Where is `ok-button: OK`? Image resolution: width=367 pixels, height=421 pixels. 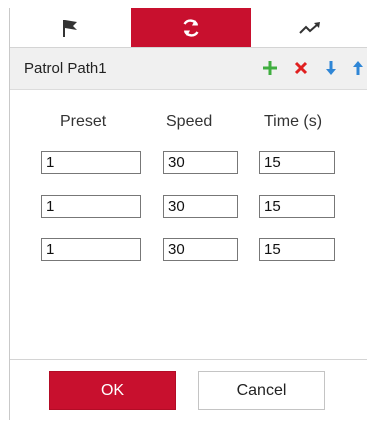
ok-button: OK is located at coordinates (112, 390).